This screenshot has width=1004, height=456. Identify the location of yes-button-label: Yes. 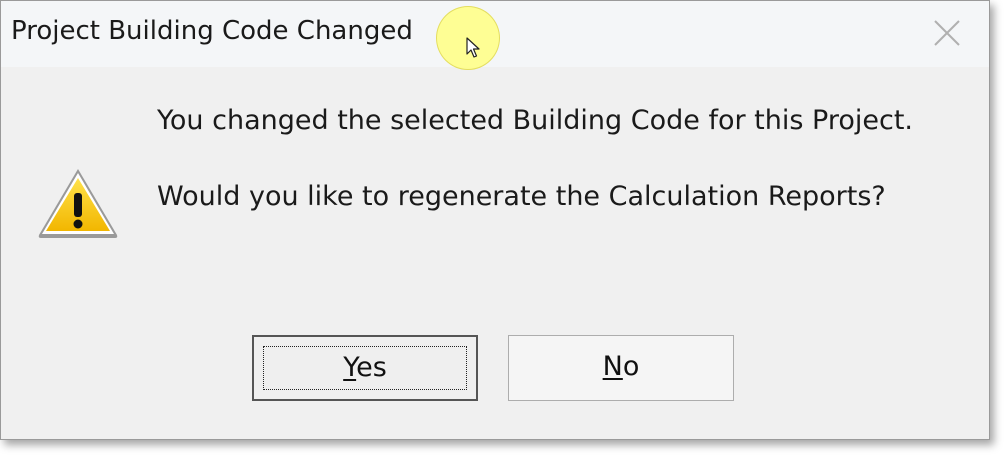
(365, 367).